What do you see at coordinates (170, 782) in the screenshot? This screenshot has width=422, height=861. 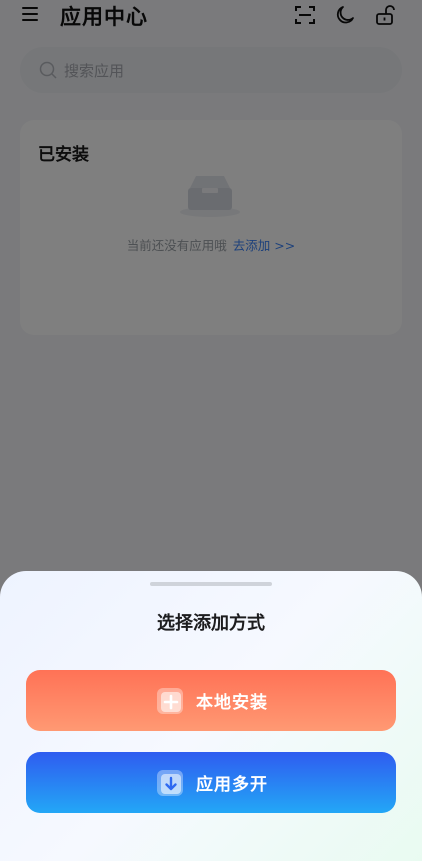 I see `download-icon` at bounding box center [170, 782].